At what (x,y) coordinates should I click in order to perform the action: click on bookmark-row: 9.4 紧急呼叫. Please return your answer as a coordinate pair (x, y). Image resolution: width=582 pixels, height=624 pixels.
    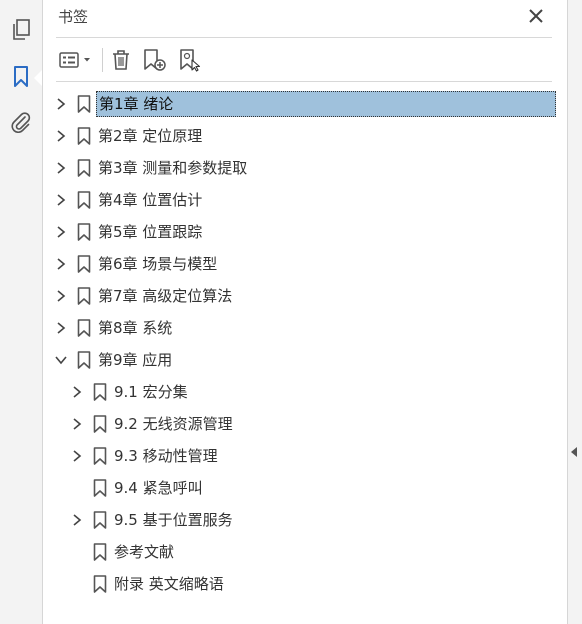
    Looking at the image, I should click on (305, 488).